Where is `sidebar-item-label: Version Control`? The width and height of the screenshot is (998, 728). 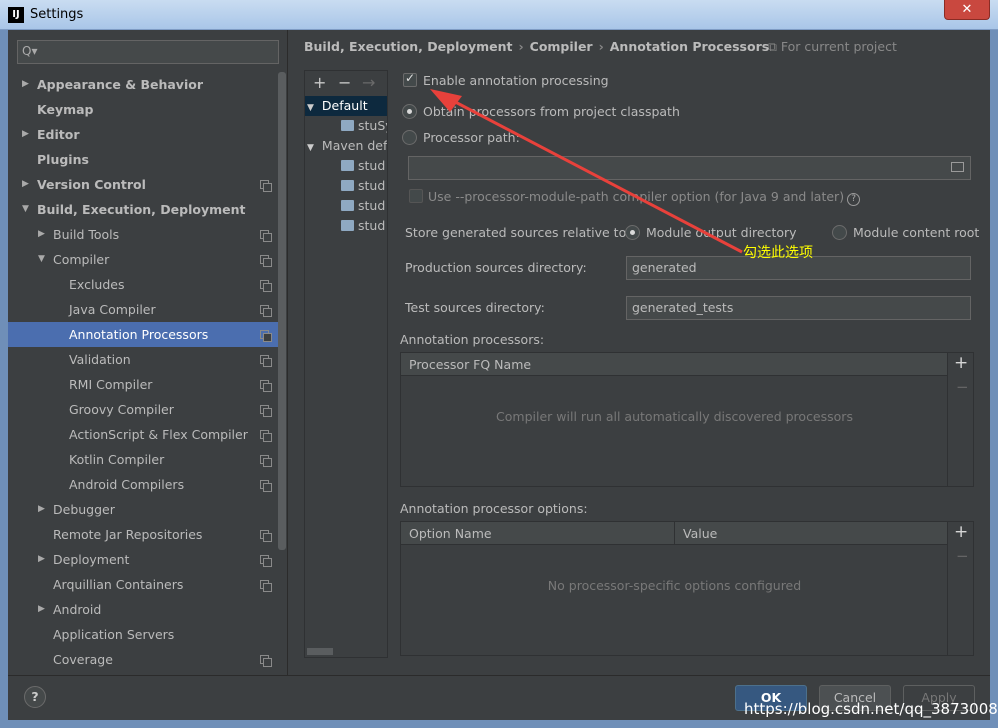 sidebar-item-label: Version Control is located at coordinates (91, 184).